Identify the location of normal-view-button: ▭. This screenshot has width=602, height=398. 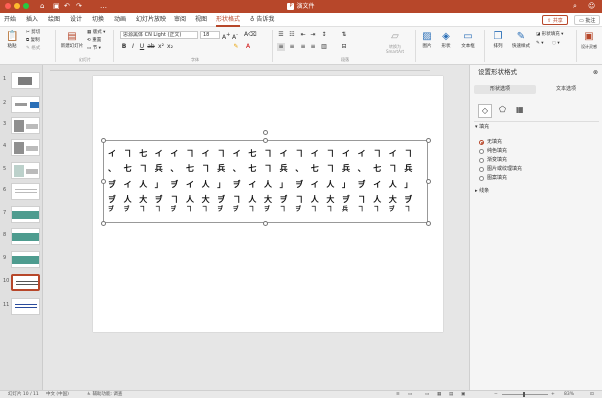
(427, 394).